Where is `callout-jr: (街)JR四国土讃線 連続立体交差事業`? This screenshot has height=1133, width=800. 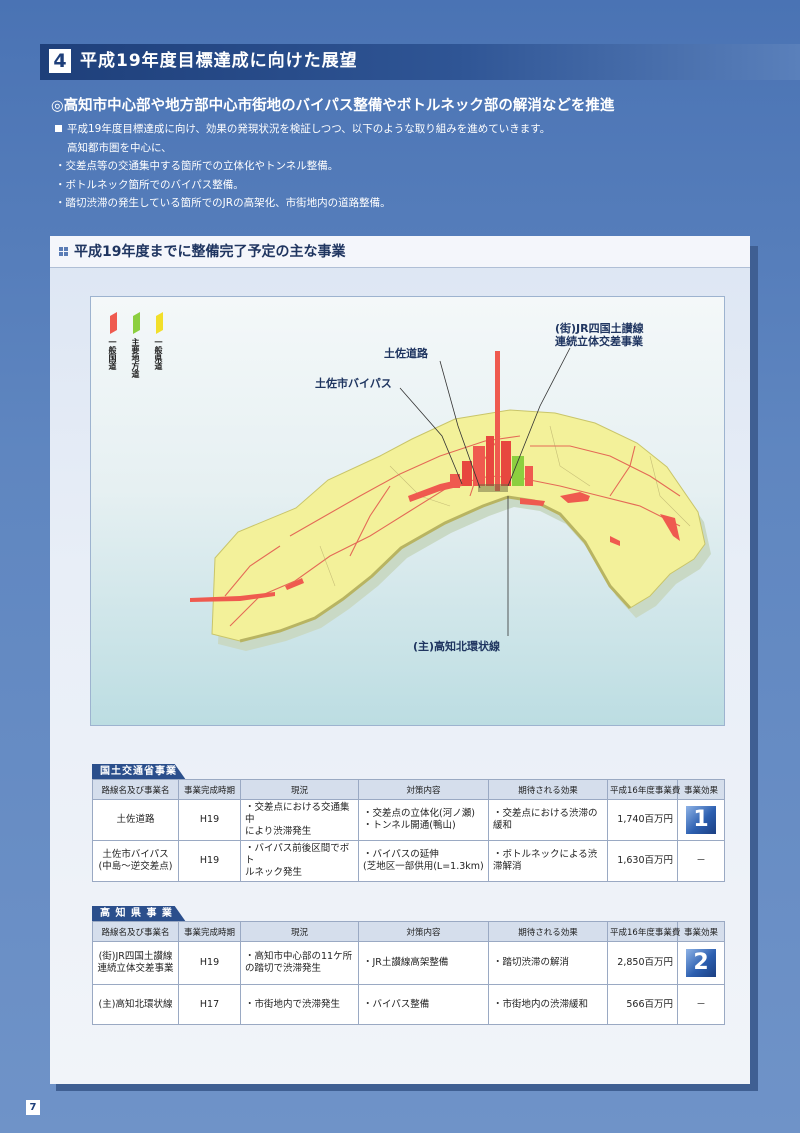
callout-jr: (街)JR四国土讃線 連続立体交差事業 is located at coordinates (599, 335).